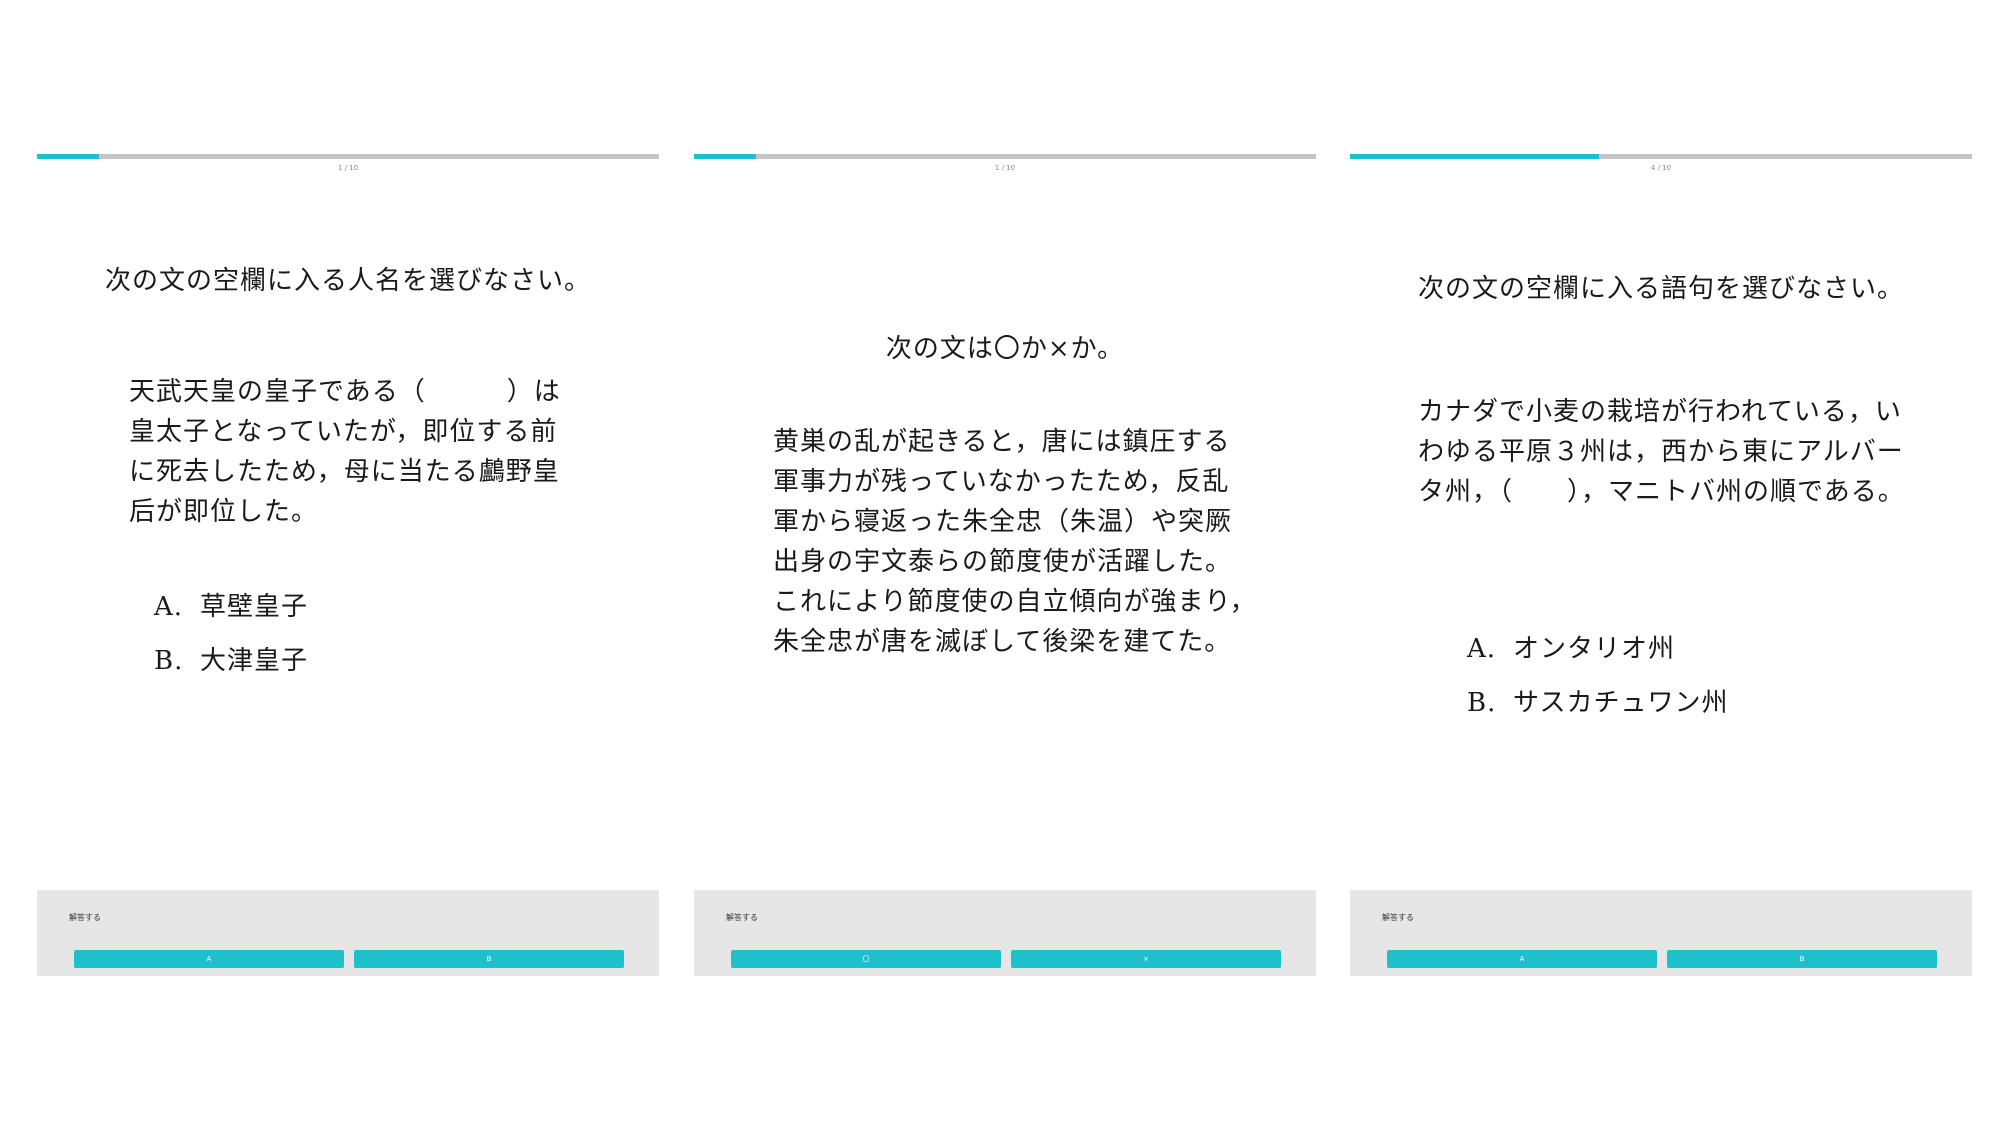  I want to click on option-b: B. サスカチュワン州, so click(1597, 703).